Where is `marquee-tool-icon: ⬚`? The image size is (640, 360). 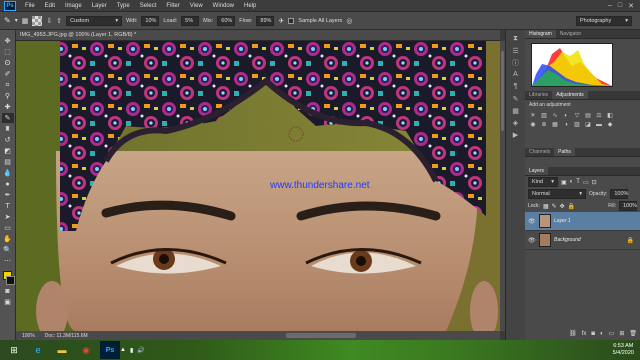 marquee-tool-icon: ⬚ is located at coordinates (8, 52).